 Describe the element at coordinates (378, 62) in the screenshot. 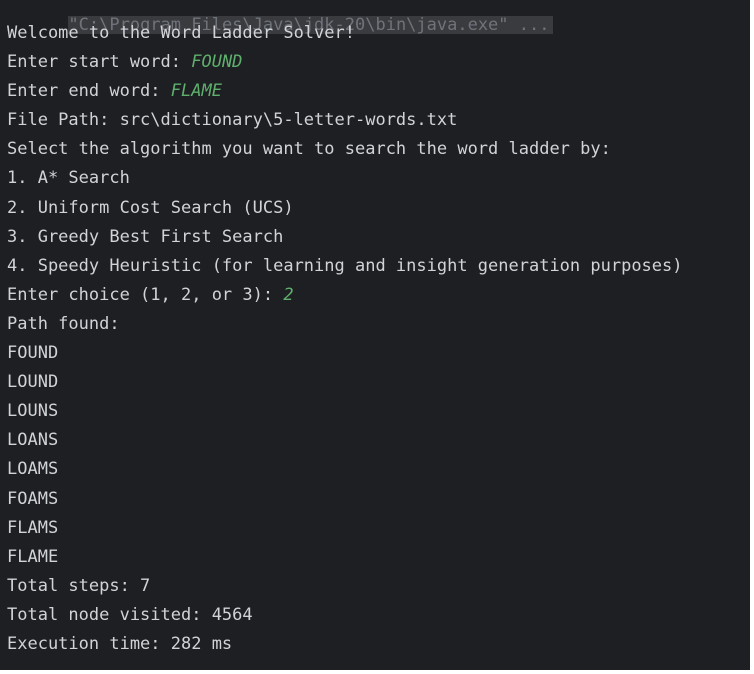

I see `start-word-line: Enter start word: FOUND` at that location.